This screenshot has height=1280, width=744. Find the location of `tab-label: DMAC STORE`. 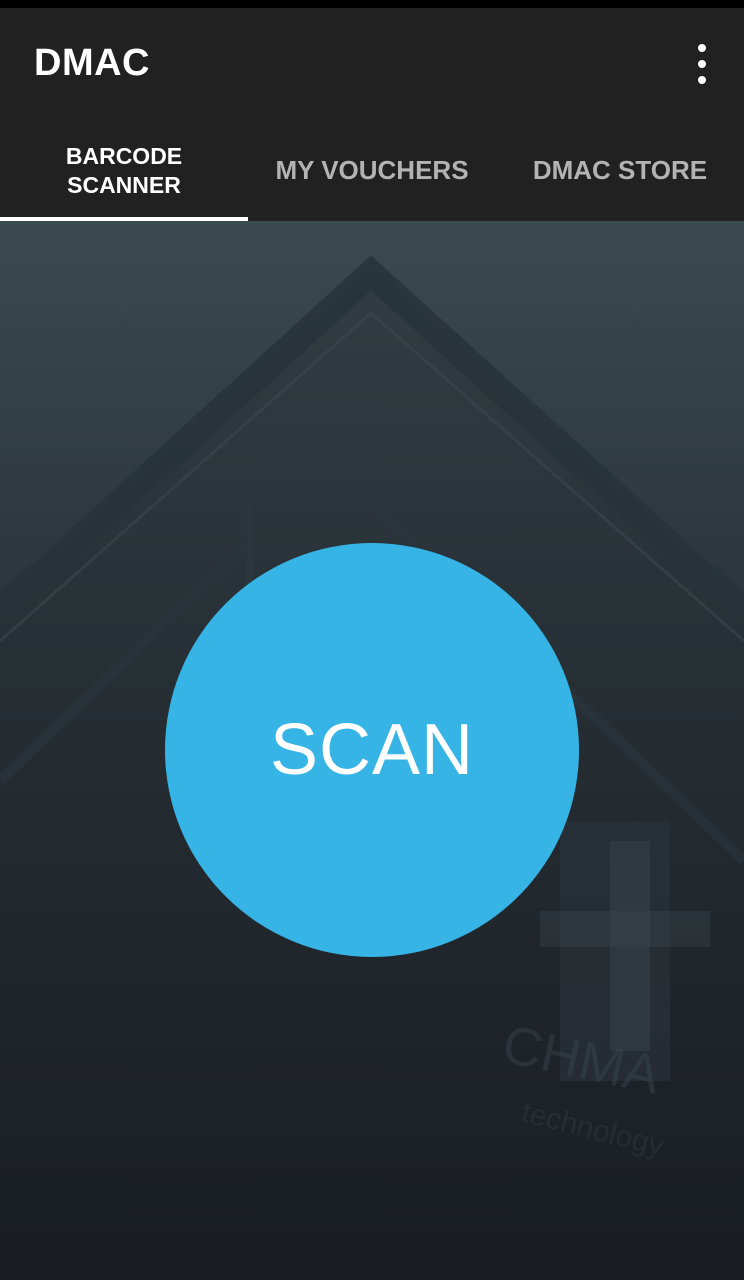

tab-label: DMAC STORE is located at coordinates (620, 170).